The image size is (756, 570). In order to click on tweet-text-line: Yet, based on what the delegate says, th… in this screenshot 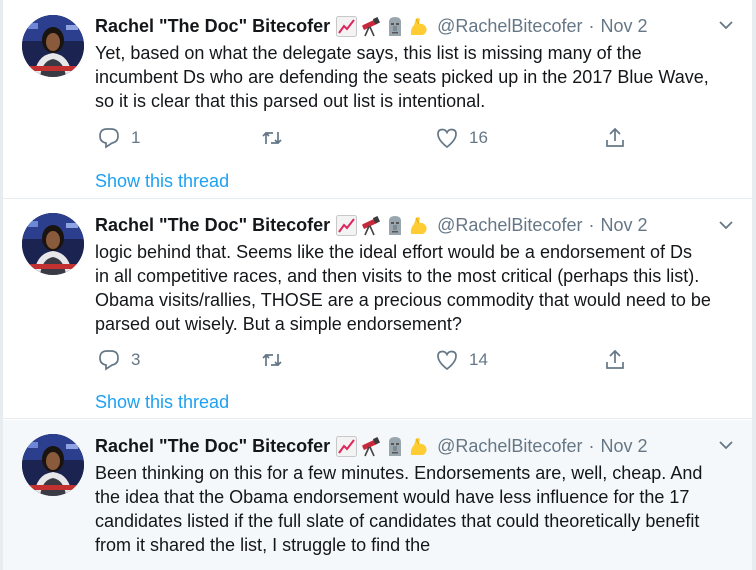, I will do `click(368, 53)`.